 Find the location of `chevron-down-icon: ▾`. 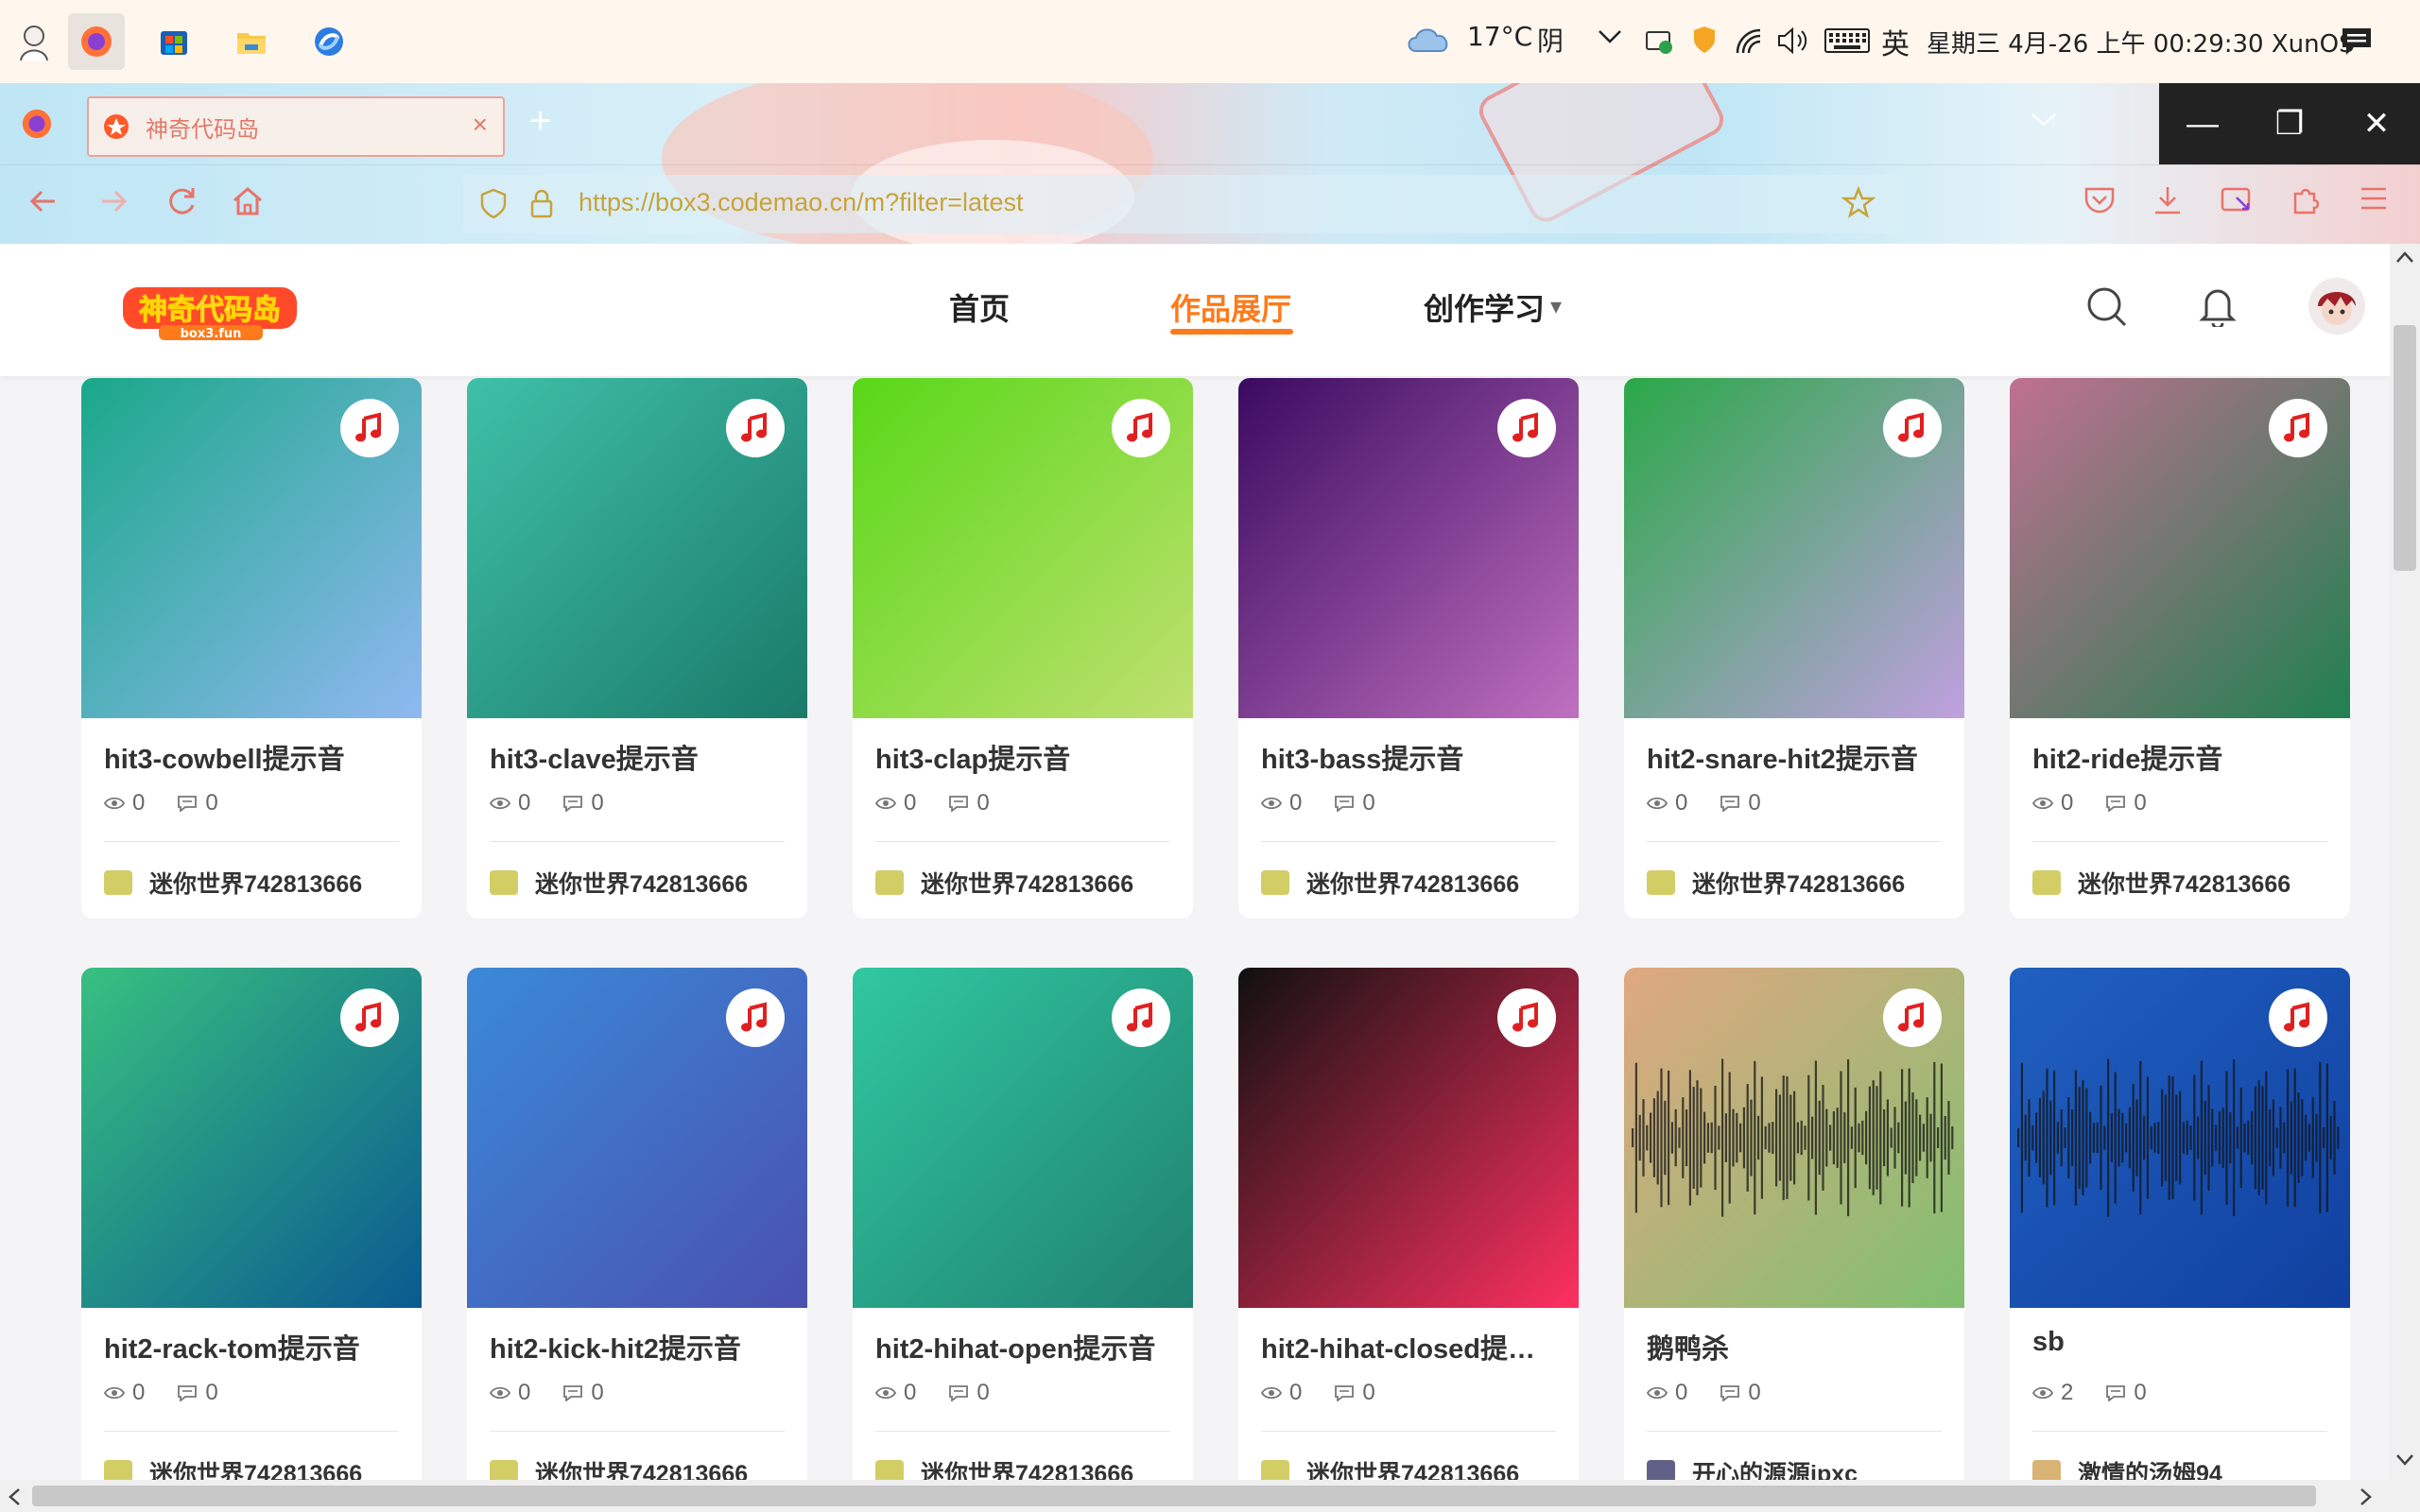

chevron-down-icon: ▾ is located at coordinates (1556, 306).